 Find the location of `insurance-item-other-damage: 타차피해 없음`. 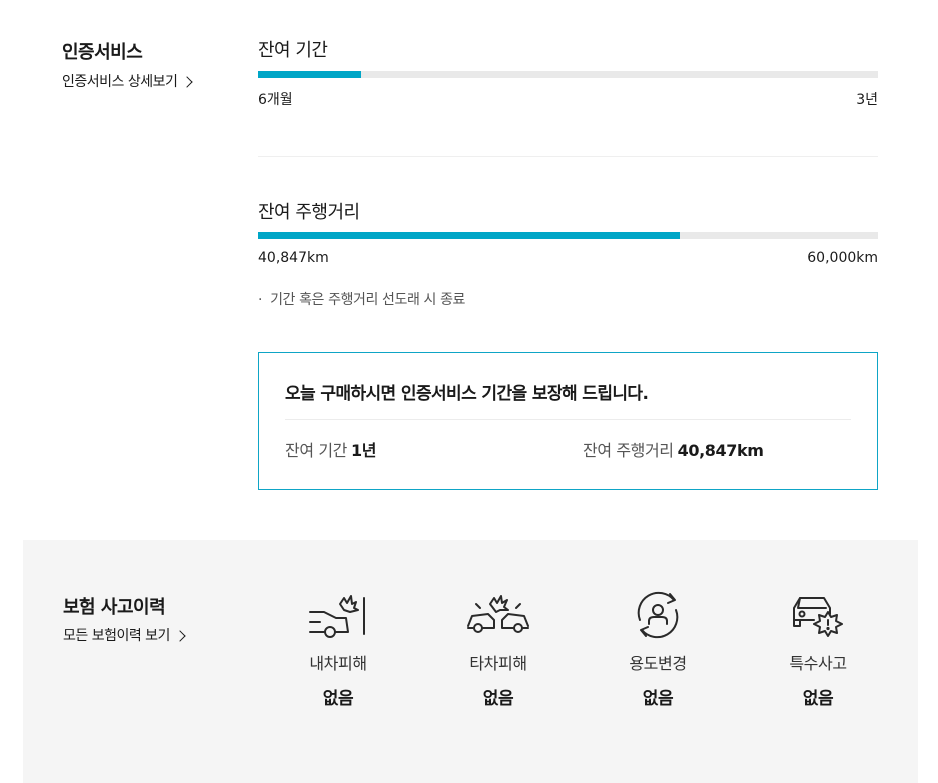

insurance-item-other-damage: 타차피해 없음 is located at coordinates (498, 649).